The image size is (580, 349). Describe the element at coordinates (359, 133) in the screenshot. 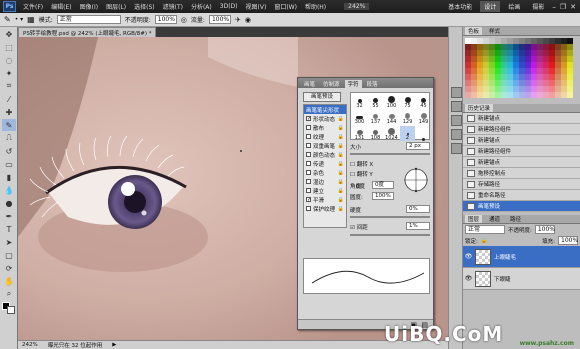

I see `brush-tip: 131` at that location.